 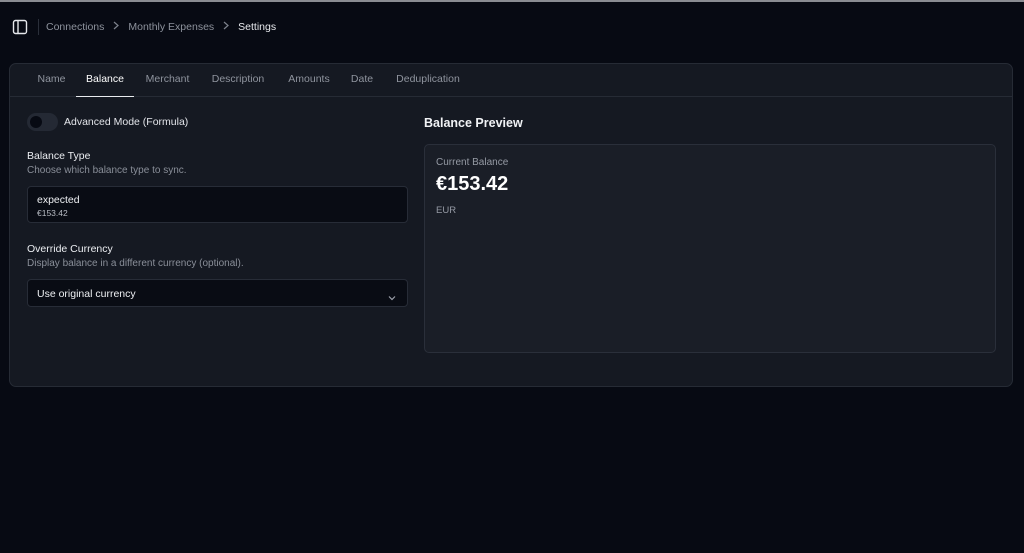 What do you see at coordinates (105, 80) in the screenshot?
I see `tab-balance: Balance` at bounding box center [105, 80].